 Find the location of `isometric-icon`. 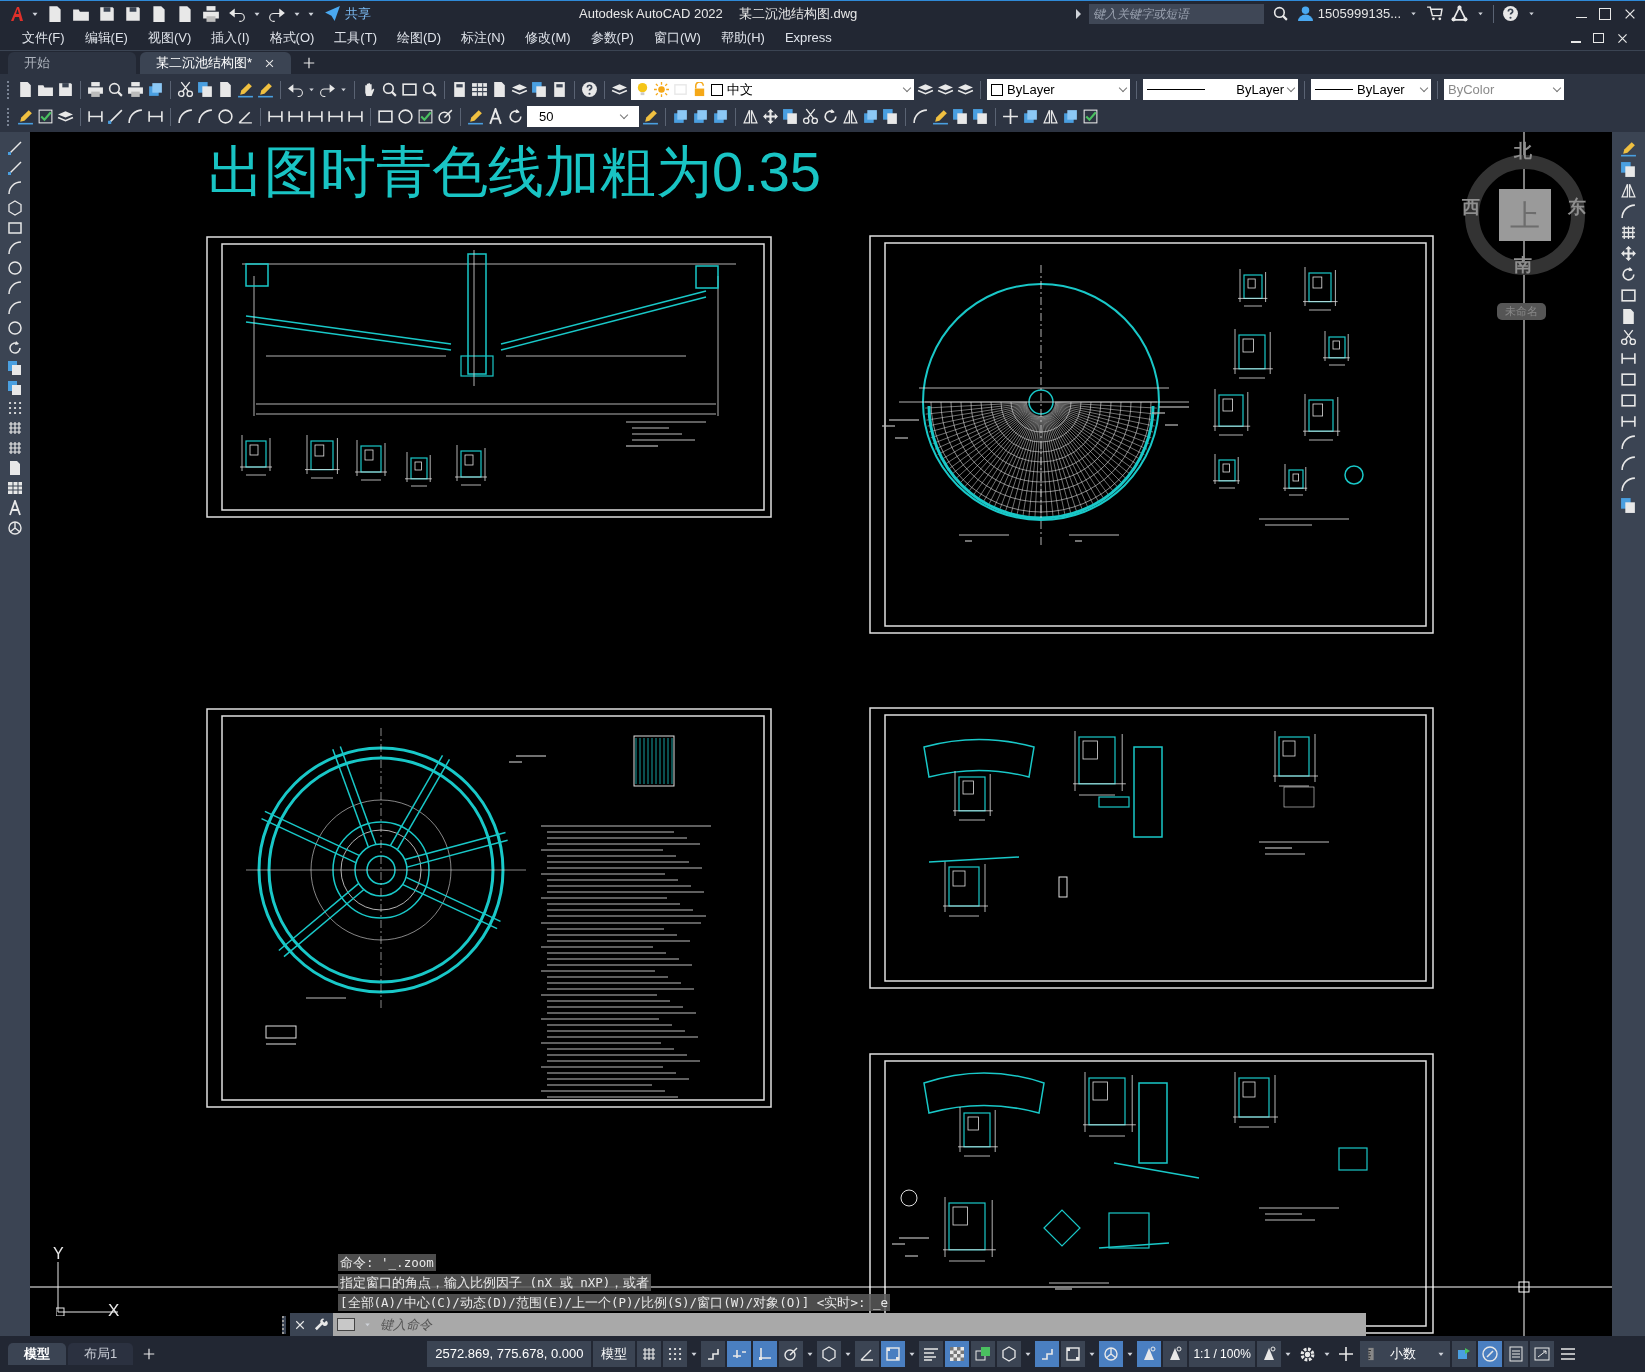

isometric-icon is located at coordinates (1009, 1354).